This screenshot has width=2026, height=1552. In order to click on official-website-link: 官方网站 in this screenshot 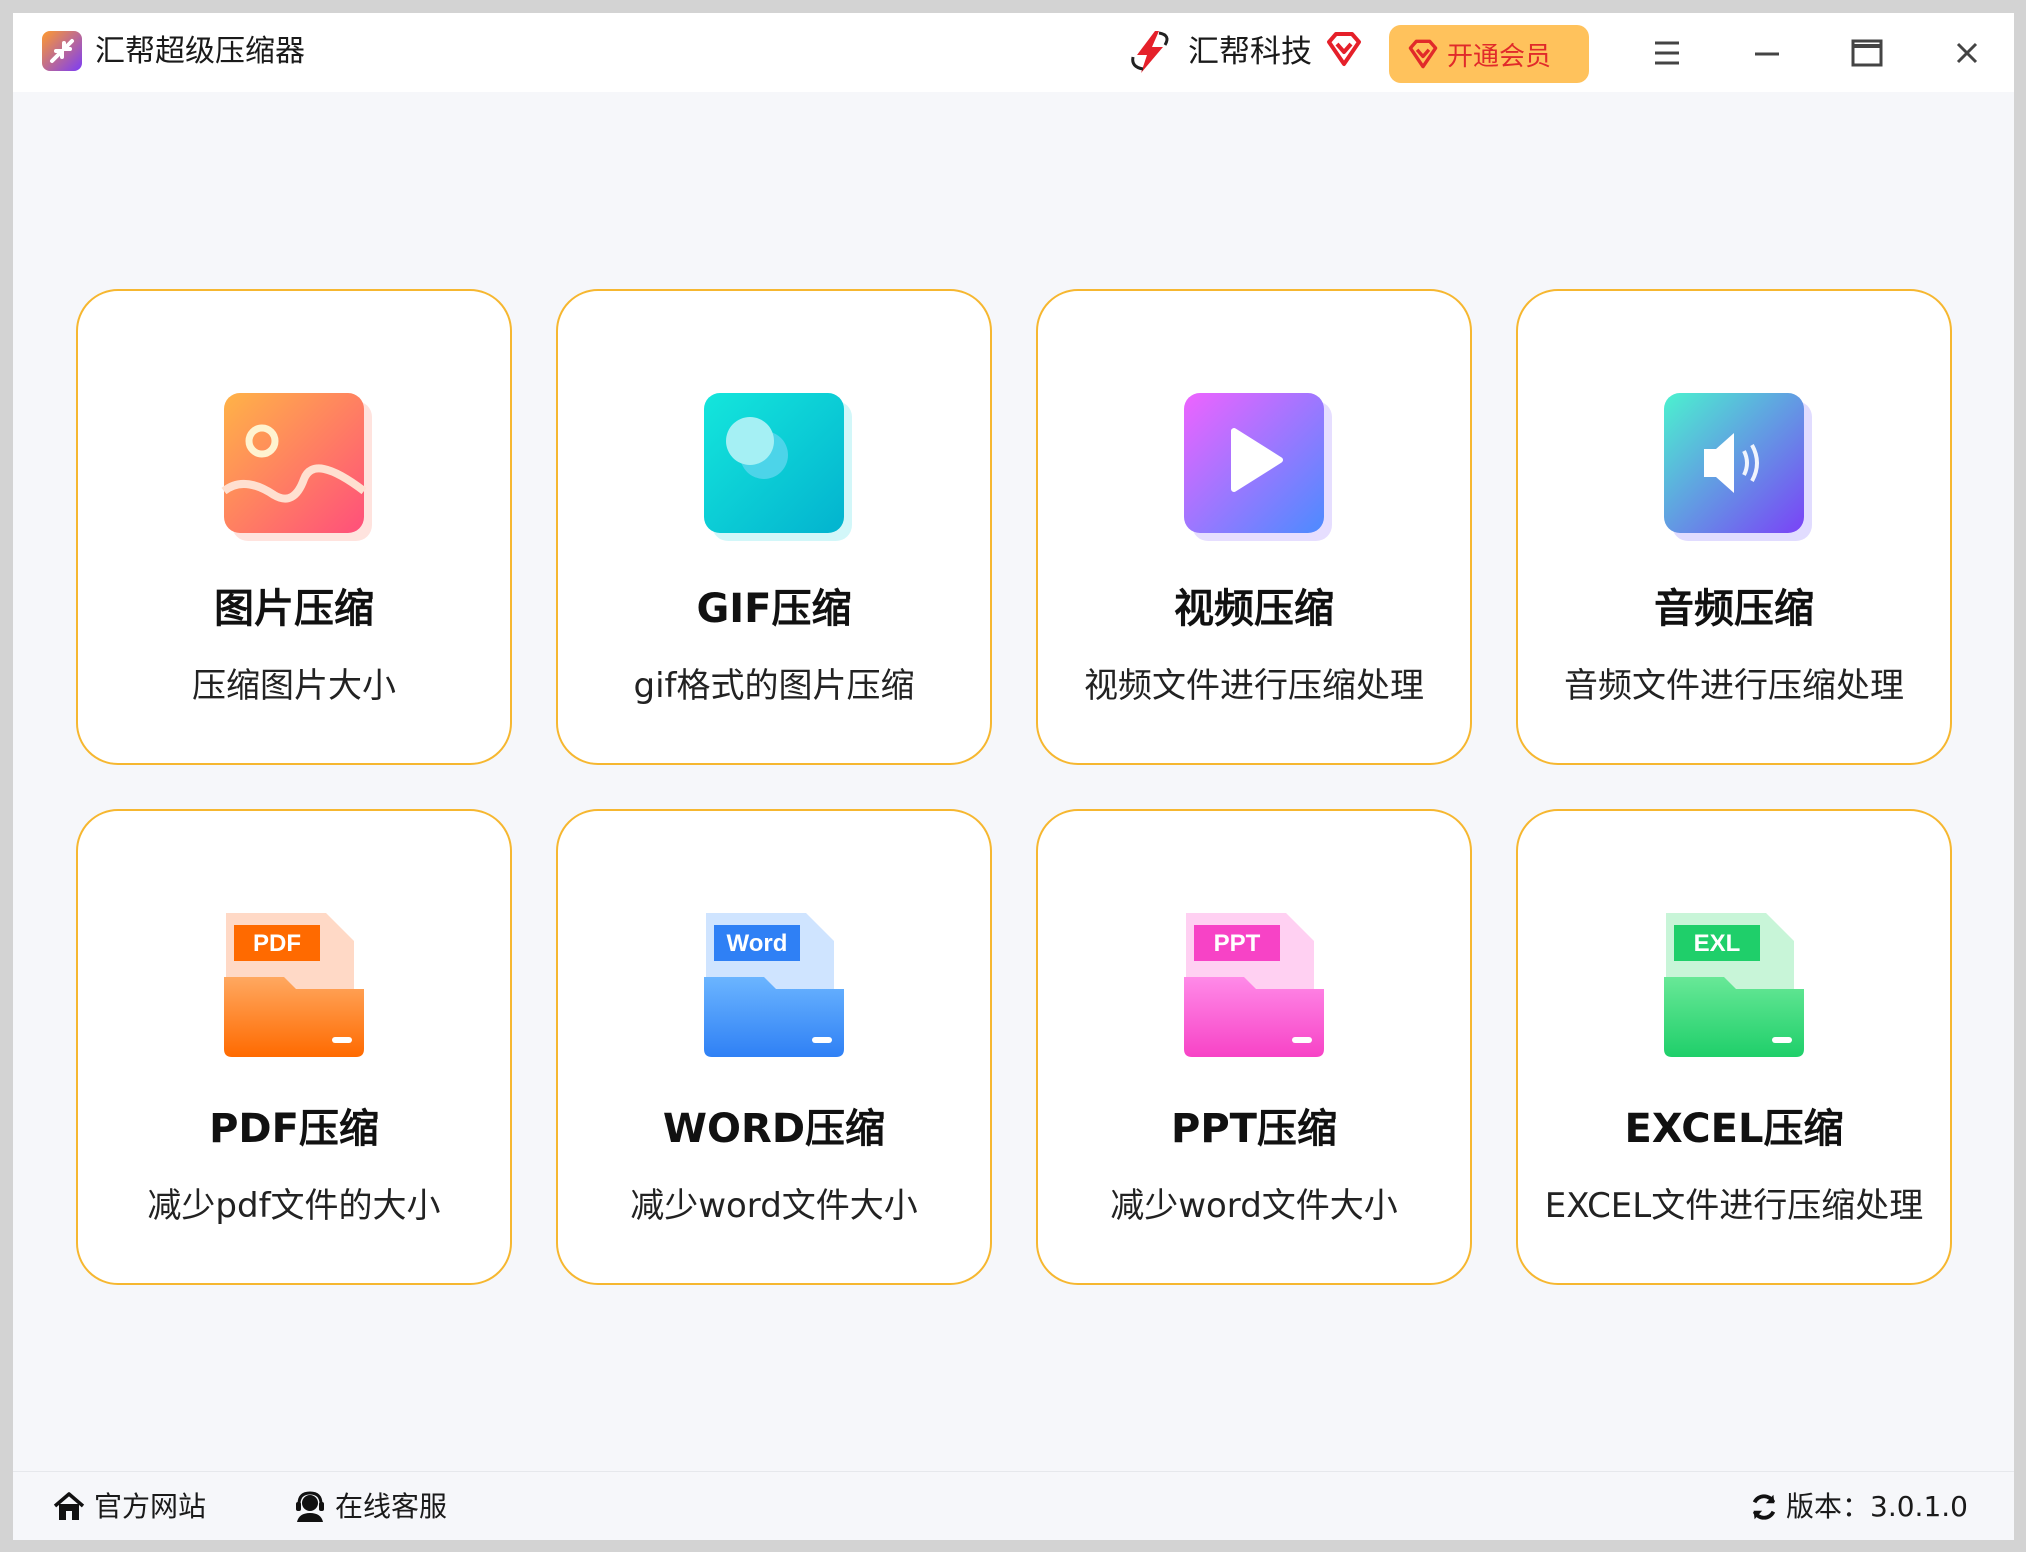, I will do `click(129, 1507)`.